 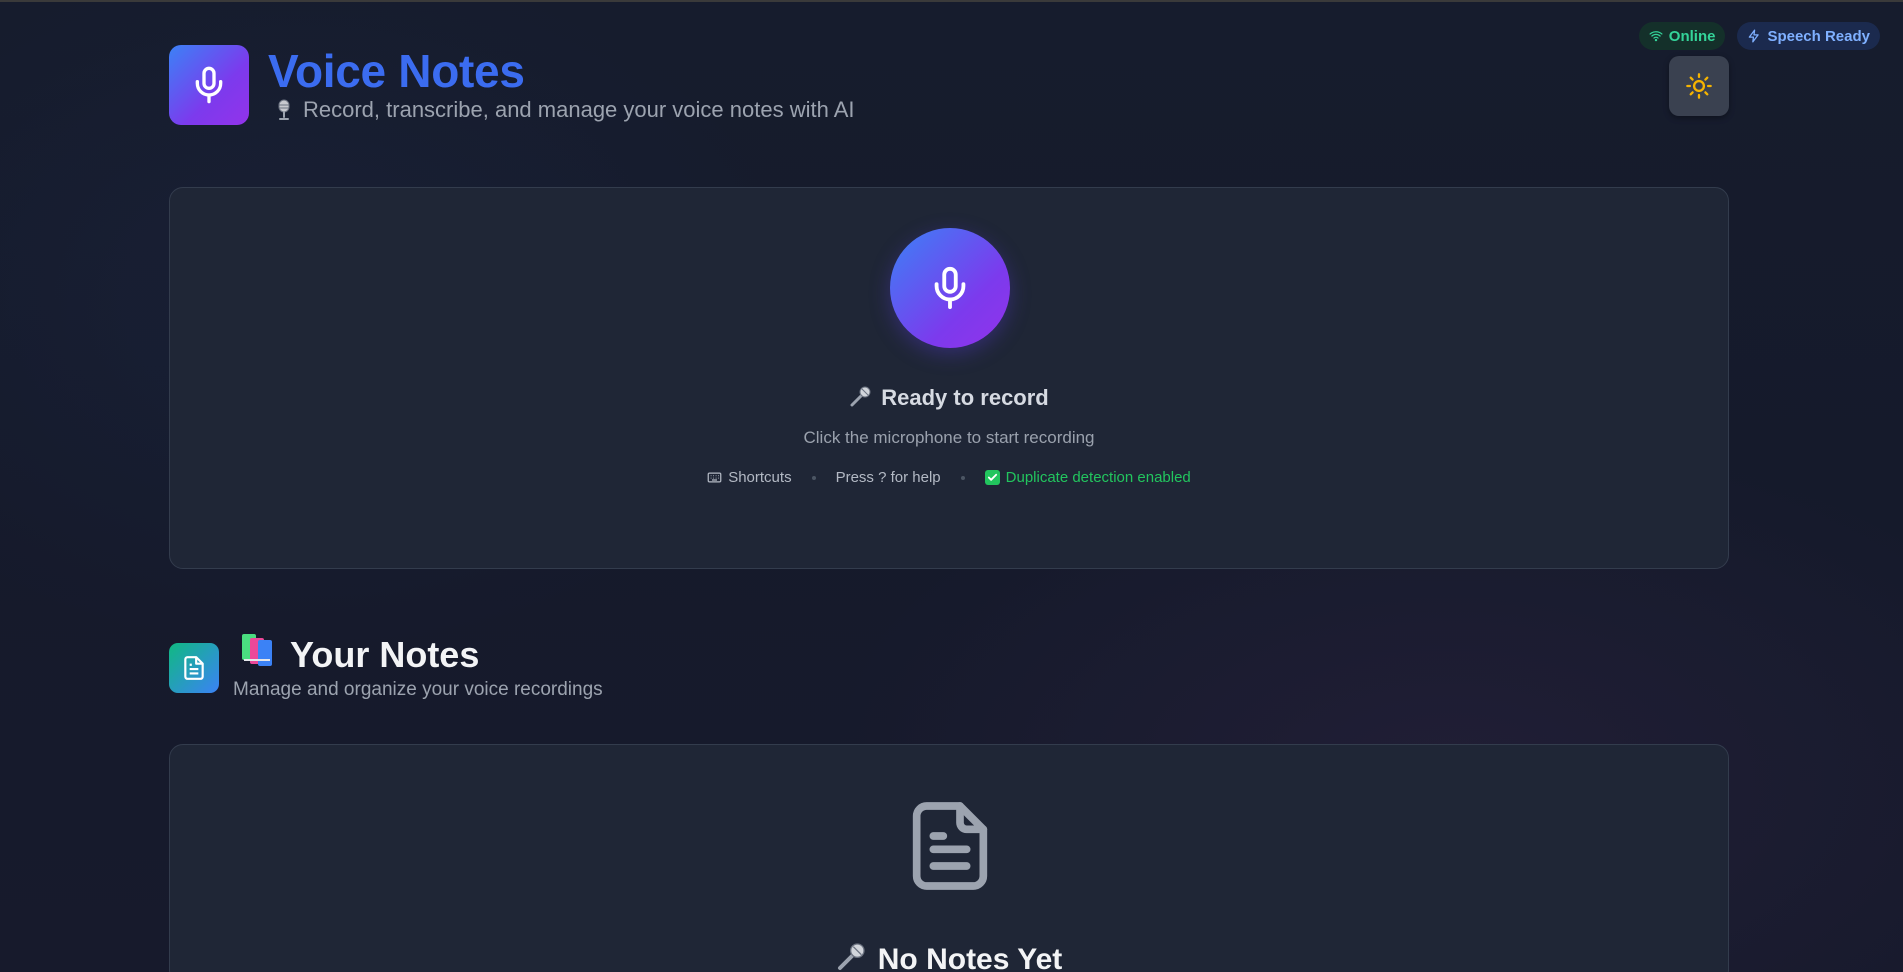 What do you see at coordinates (258, 654) in the screenshot?
I see `books-icon` at bounding box center [258, 654].